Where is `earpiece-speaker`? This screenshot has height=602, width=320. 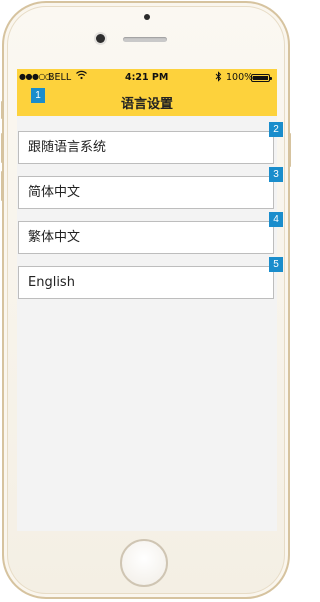 earpiece-speaker is located at coordinates (145, 39).